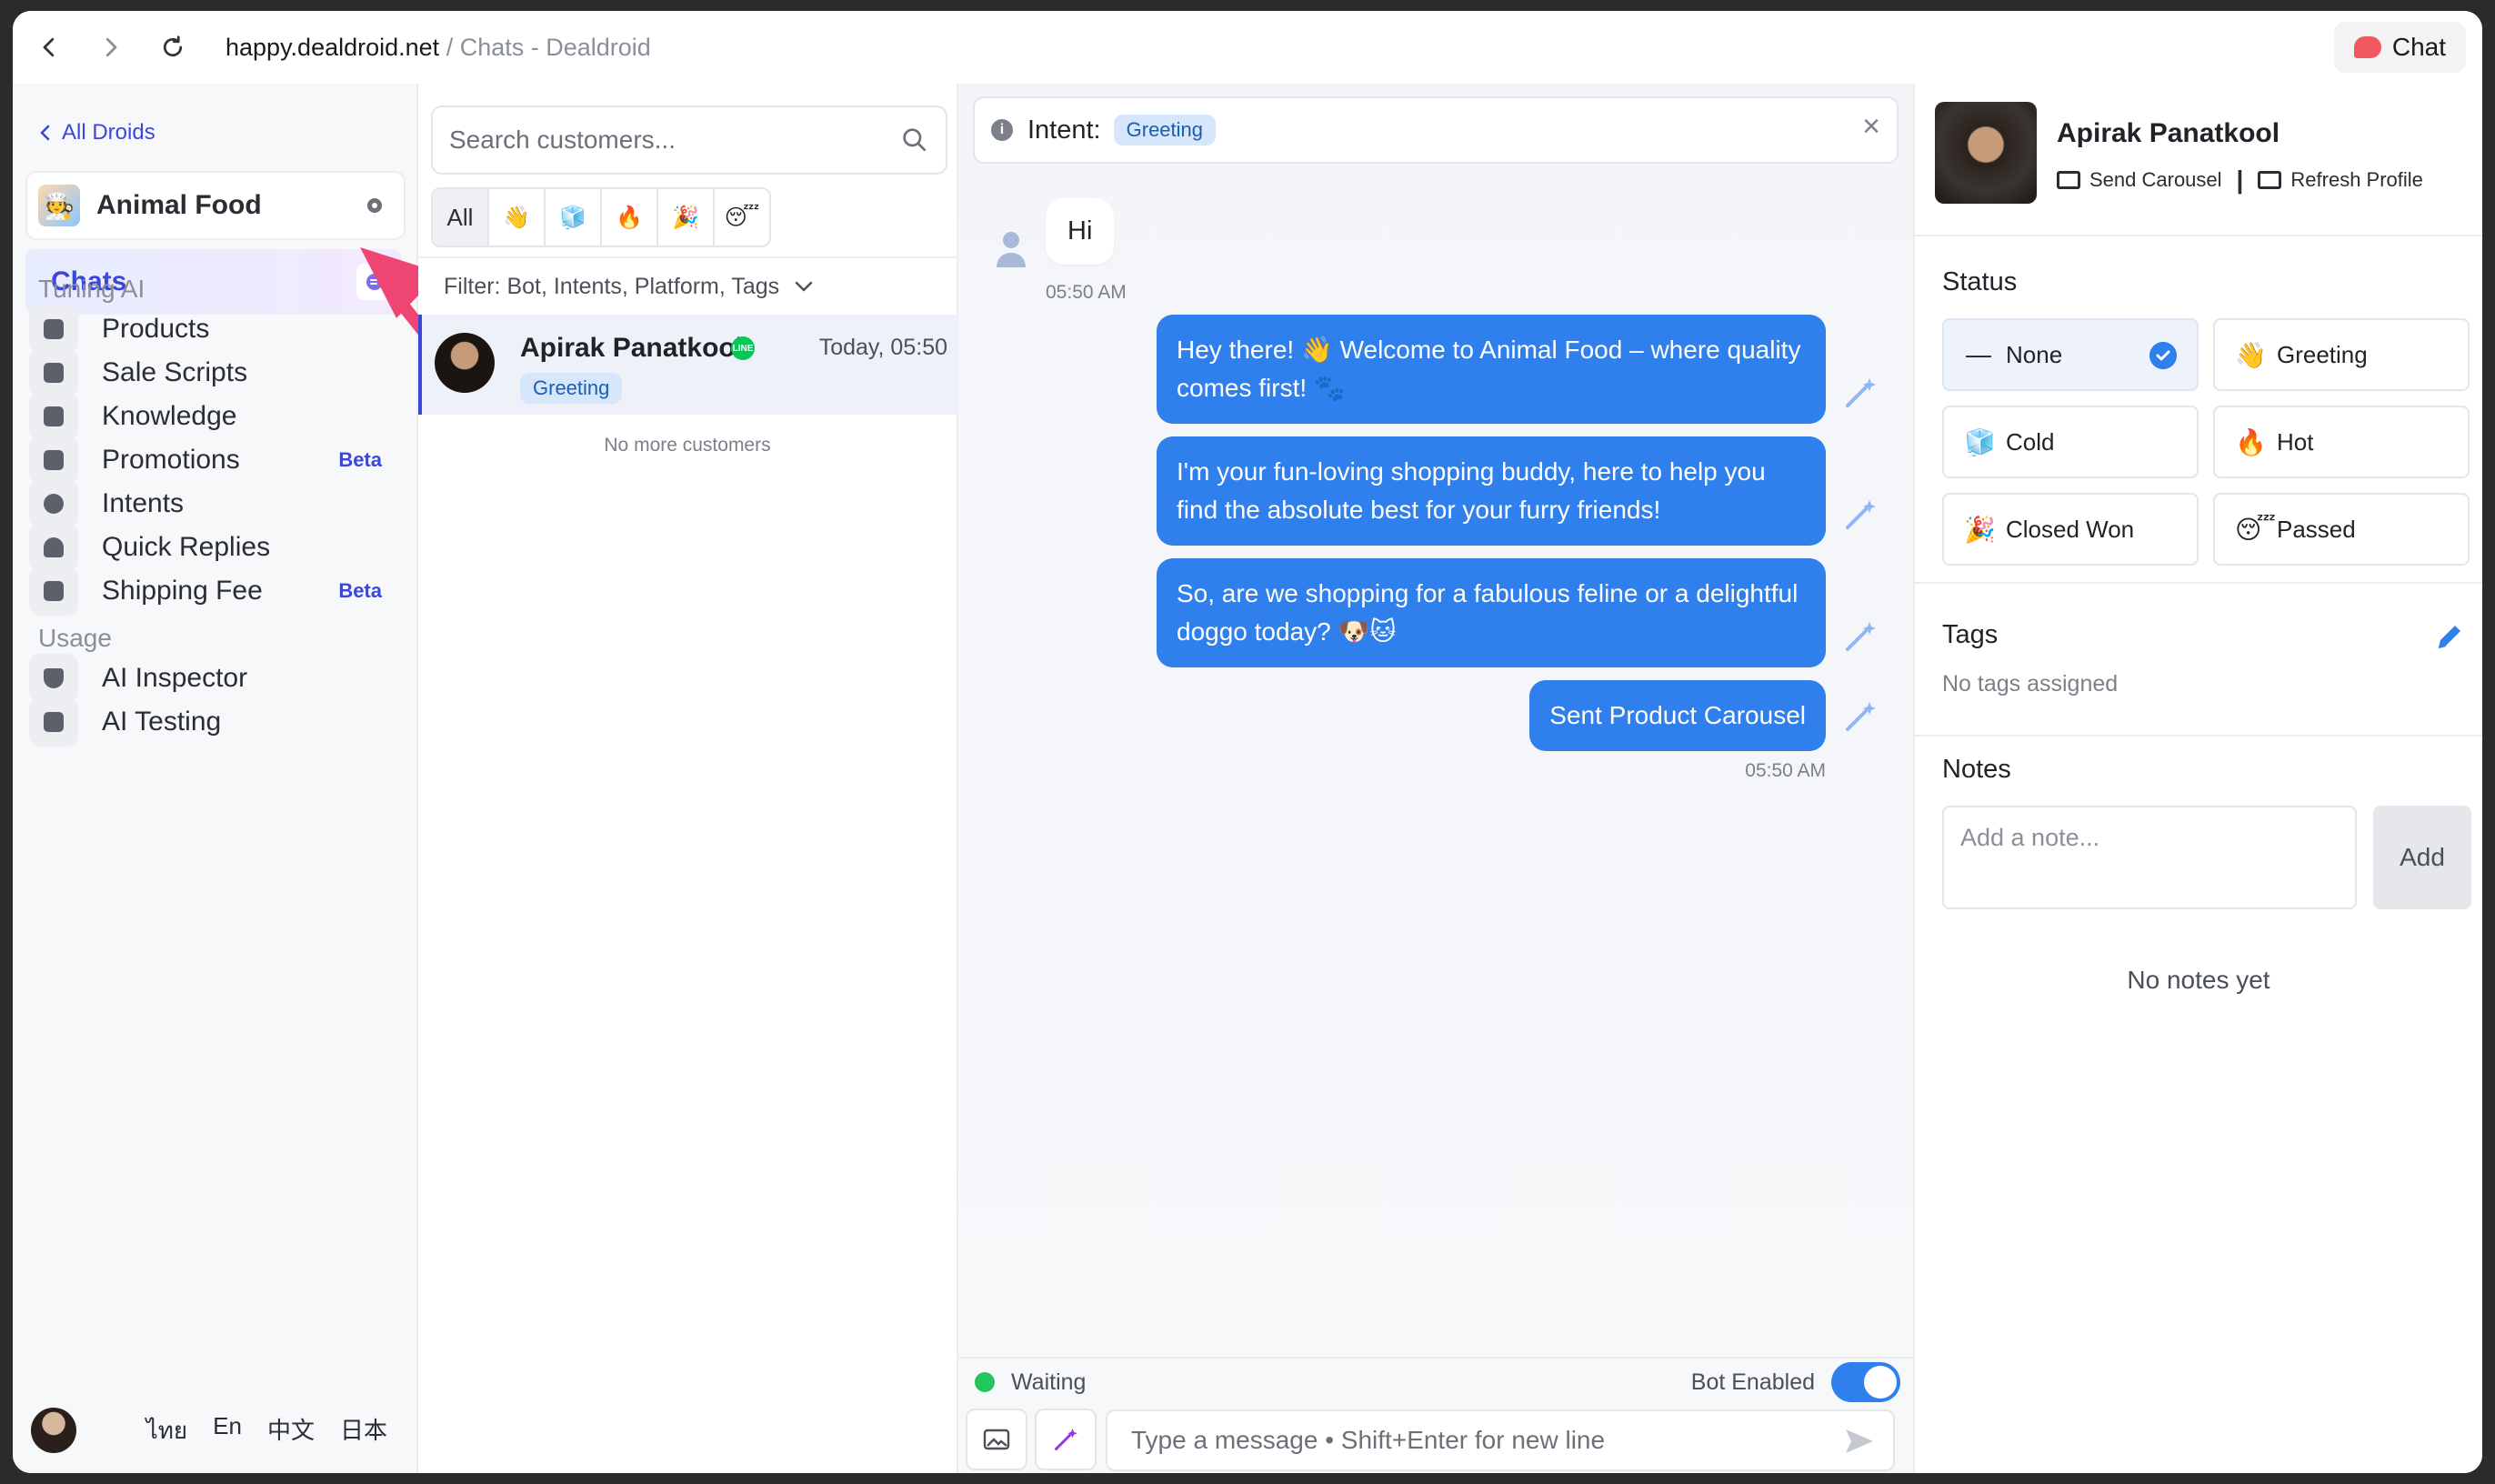 The height and width of the screenshot is (1484, 2495). What do you see at coordinates (2323, 354) in the screenshot?
I see `status-option-label: Greeting` at bounding box center [2323, 354].